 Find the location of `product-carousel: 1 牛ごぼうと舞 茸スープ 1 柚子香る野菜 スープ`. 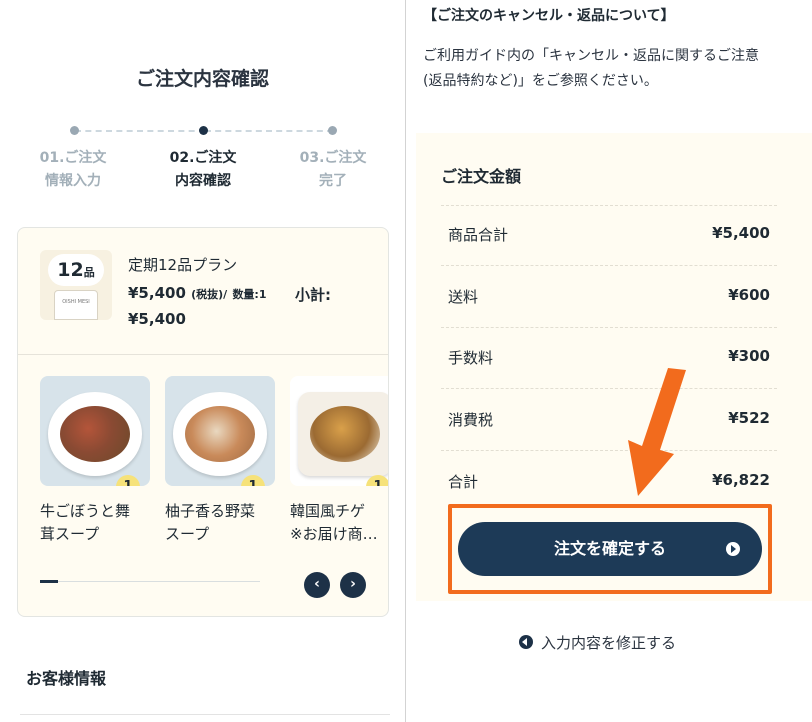

product-carousel: 1 牛ごぼうと舞 茸スープ 1 柚子香る野菜 スープ is located at coordinates (214, 461).